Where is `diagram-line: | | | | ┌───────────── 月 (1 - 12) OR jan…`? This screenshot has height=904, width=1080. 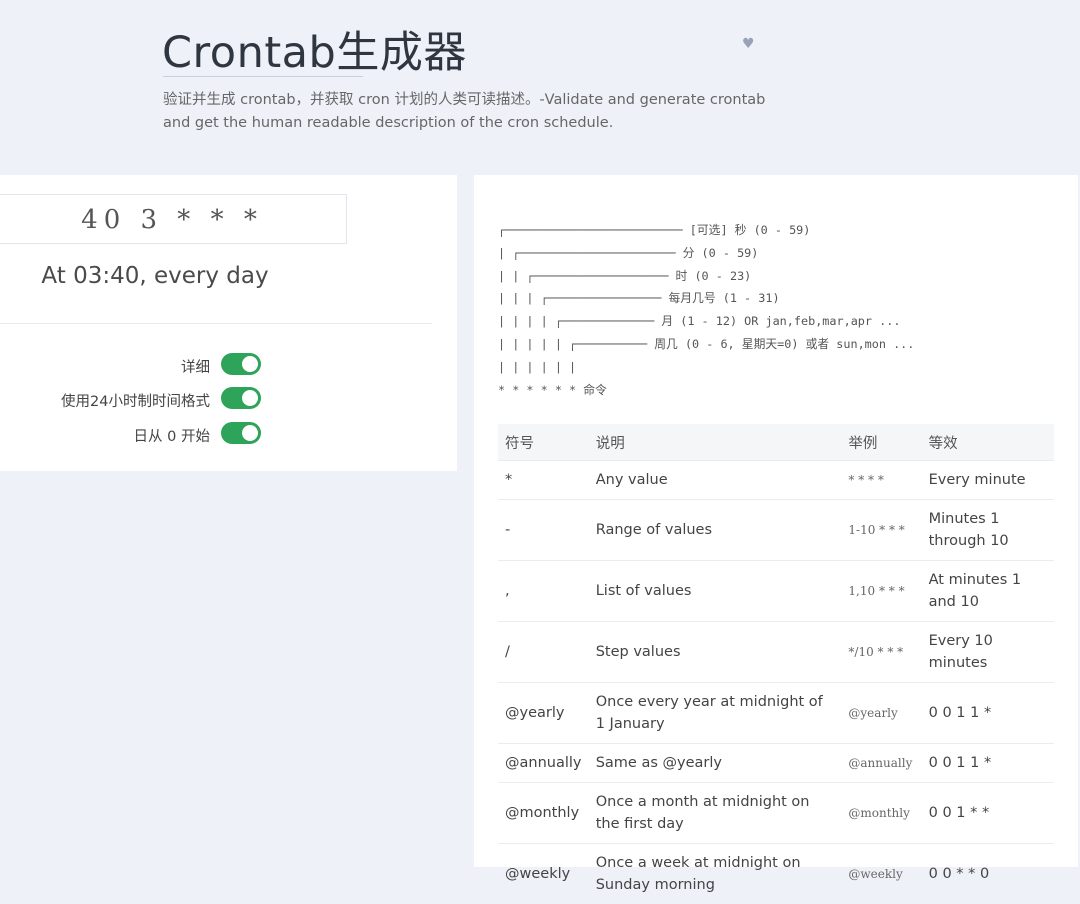 diagram-line: | | | | ┌───────────── 月 (1 - 12) OR jan… is located at coordinates (699, 321).